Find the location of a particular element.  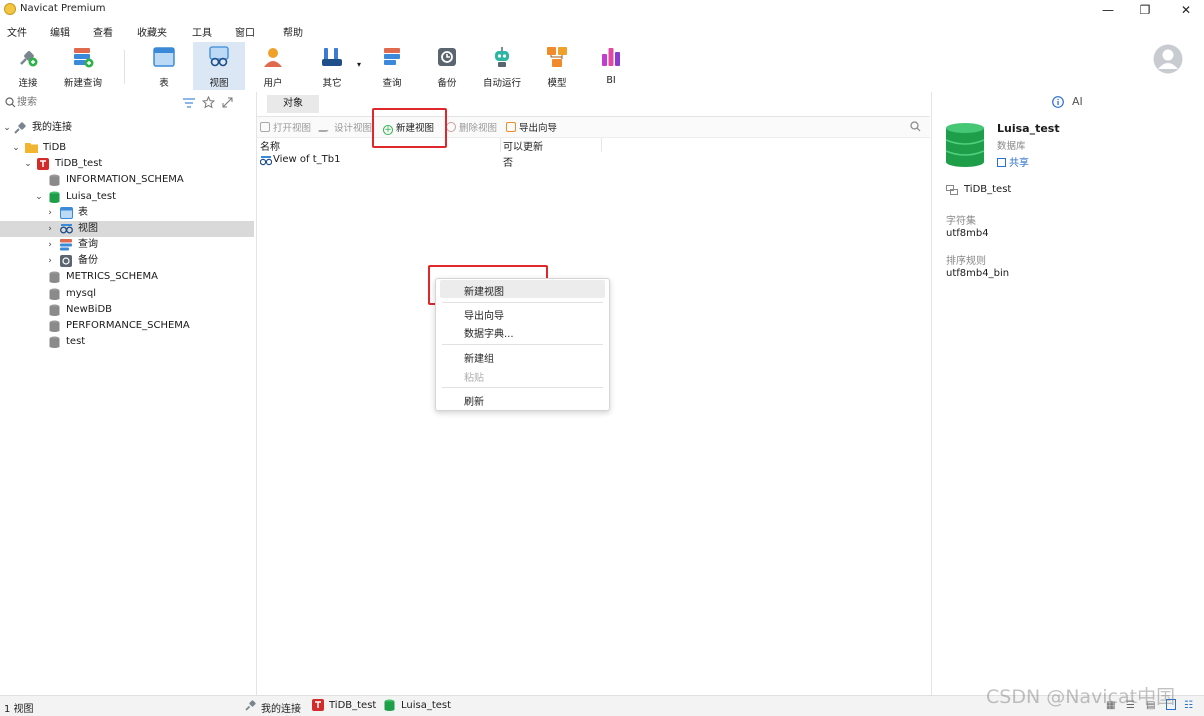

tree-item-label: 我的连接 is located at coordinates (52, 127).